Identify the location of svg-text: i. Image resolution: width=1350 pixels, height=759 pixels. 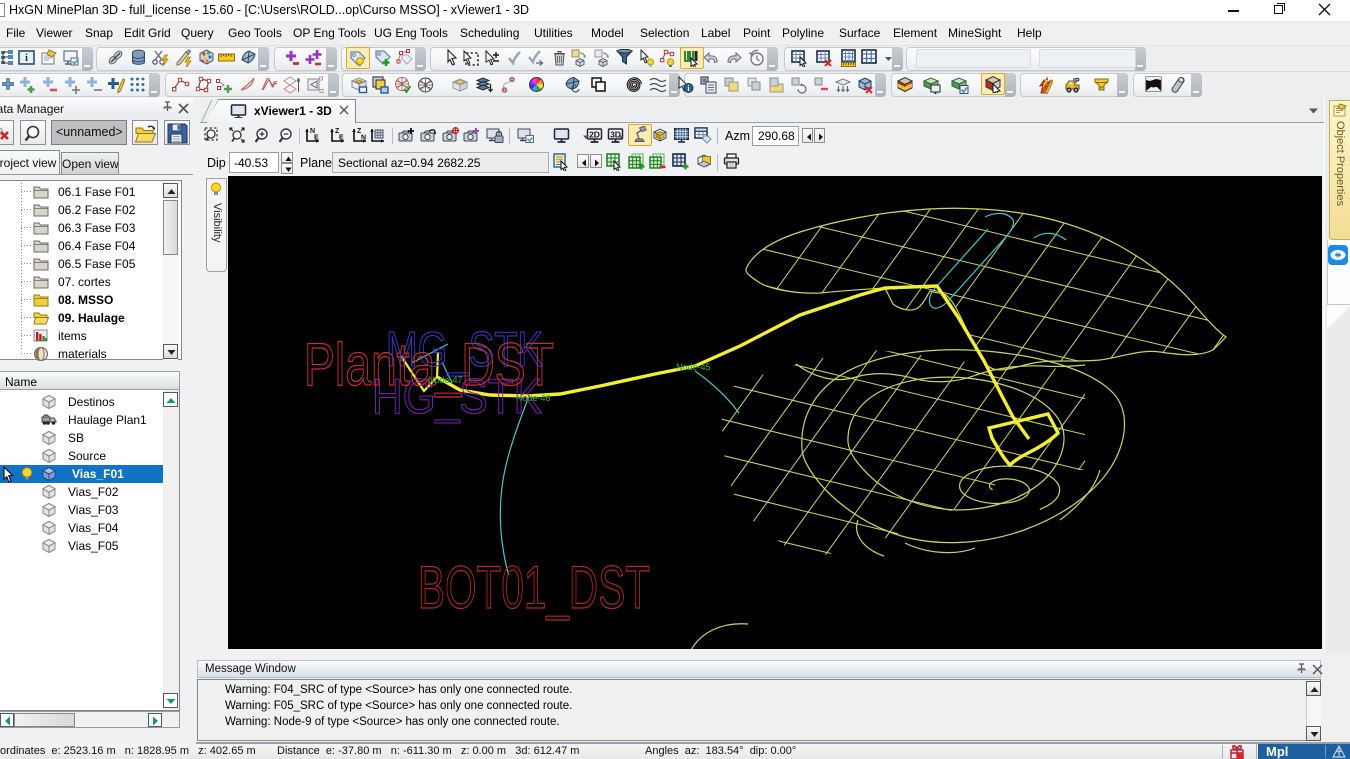
(26, 58).